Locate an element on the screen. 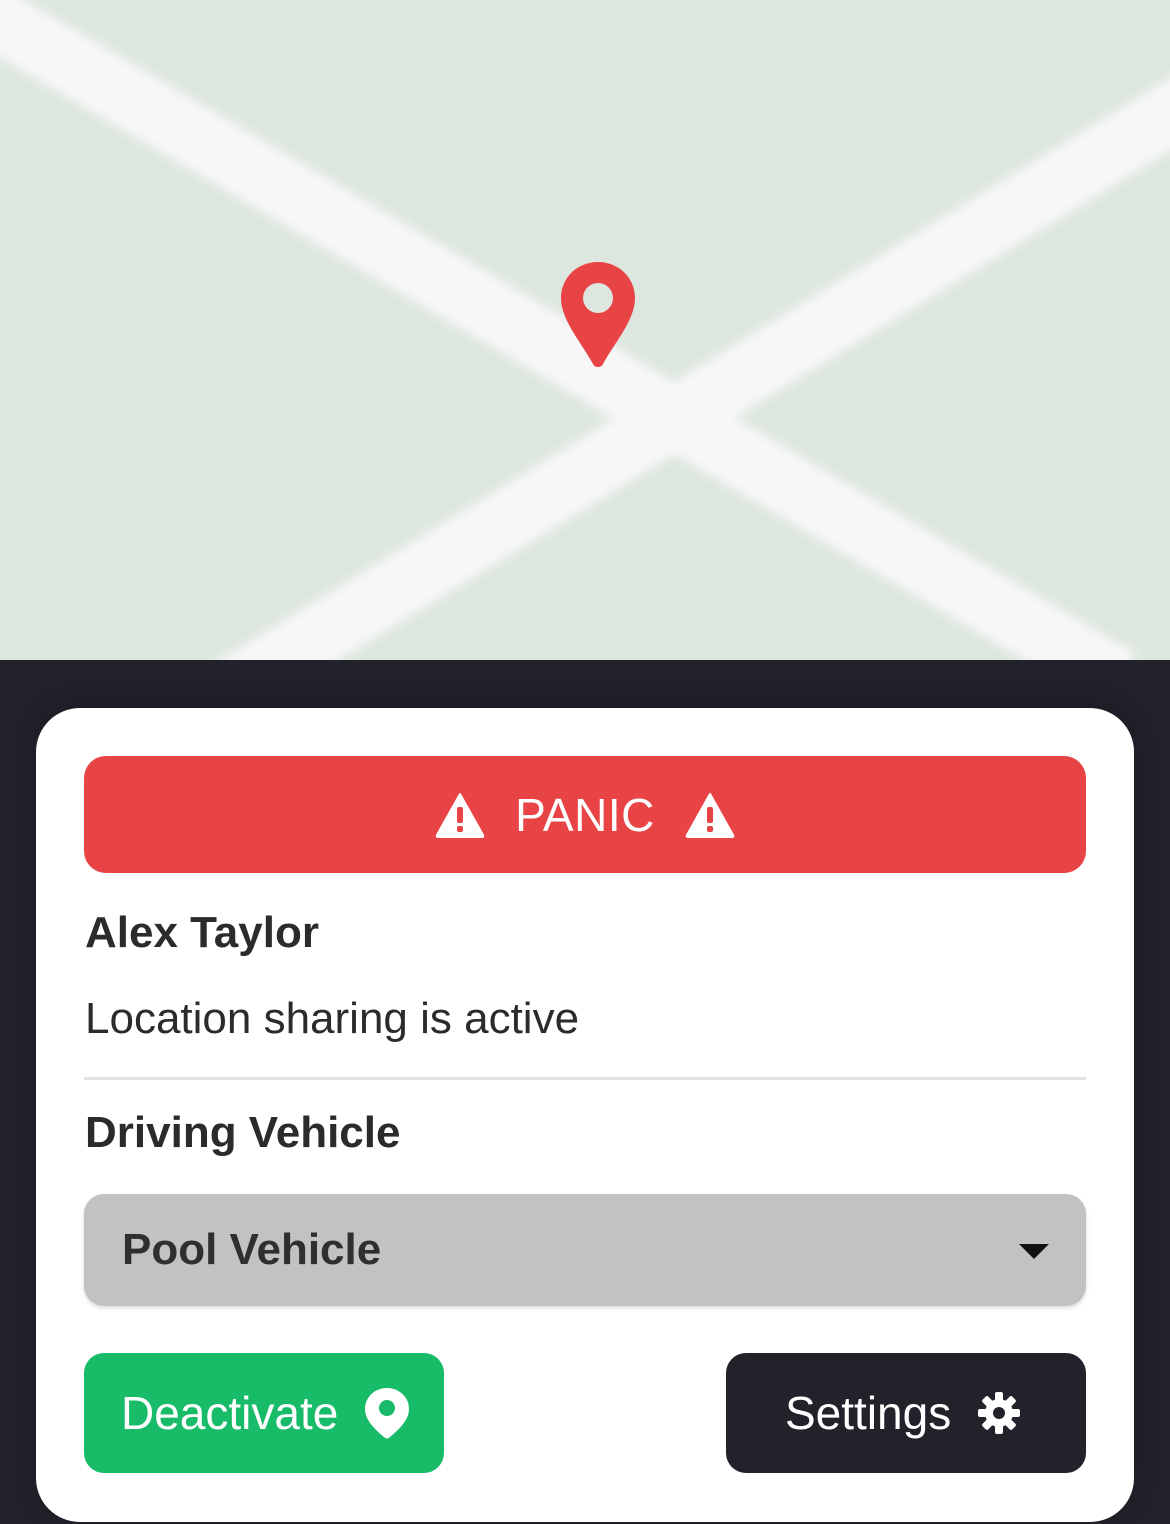 This screenshot has height=1524, width=1170. sharing-status: Location sharing is active is located at coordinates (332, 1018).